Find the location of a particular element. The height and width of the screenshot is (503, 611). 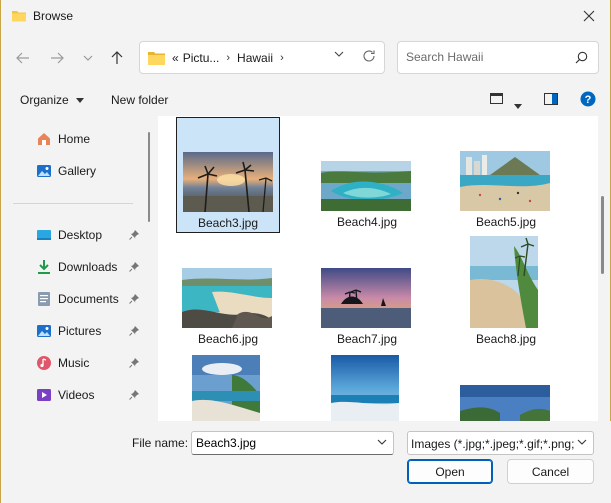

preview-pane-icon is located at coordinates (551, 99).